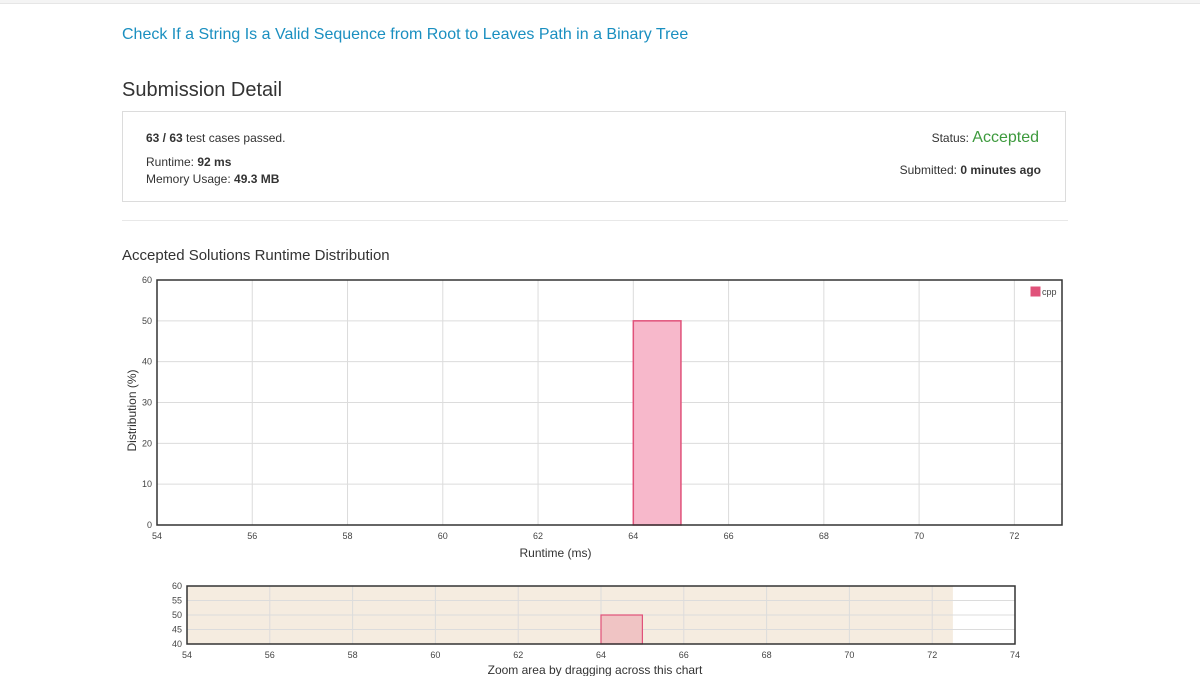 Image resolution: width=1200 pixels, height=676 pixels. I want to click on x-tick-label: 62, so click(518, 655).